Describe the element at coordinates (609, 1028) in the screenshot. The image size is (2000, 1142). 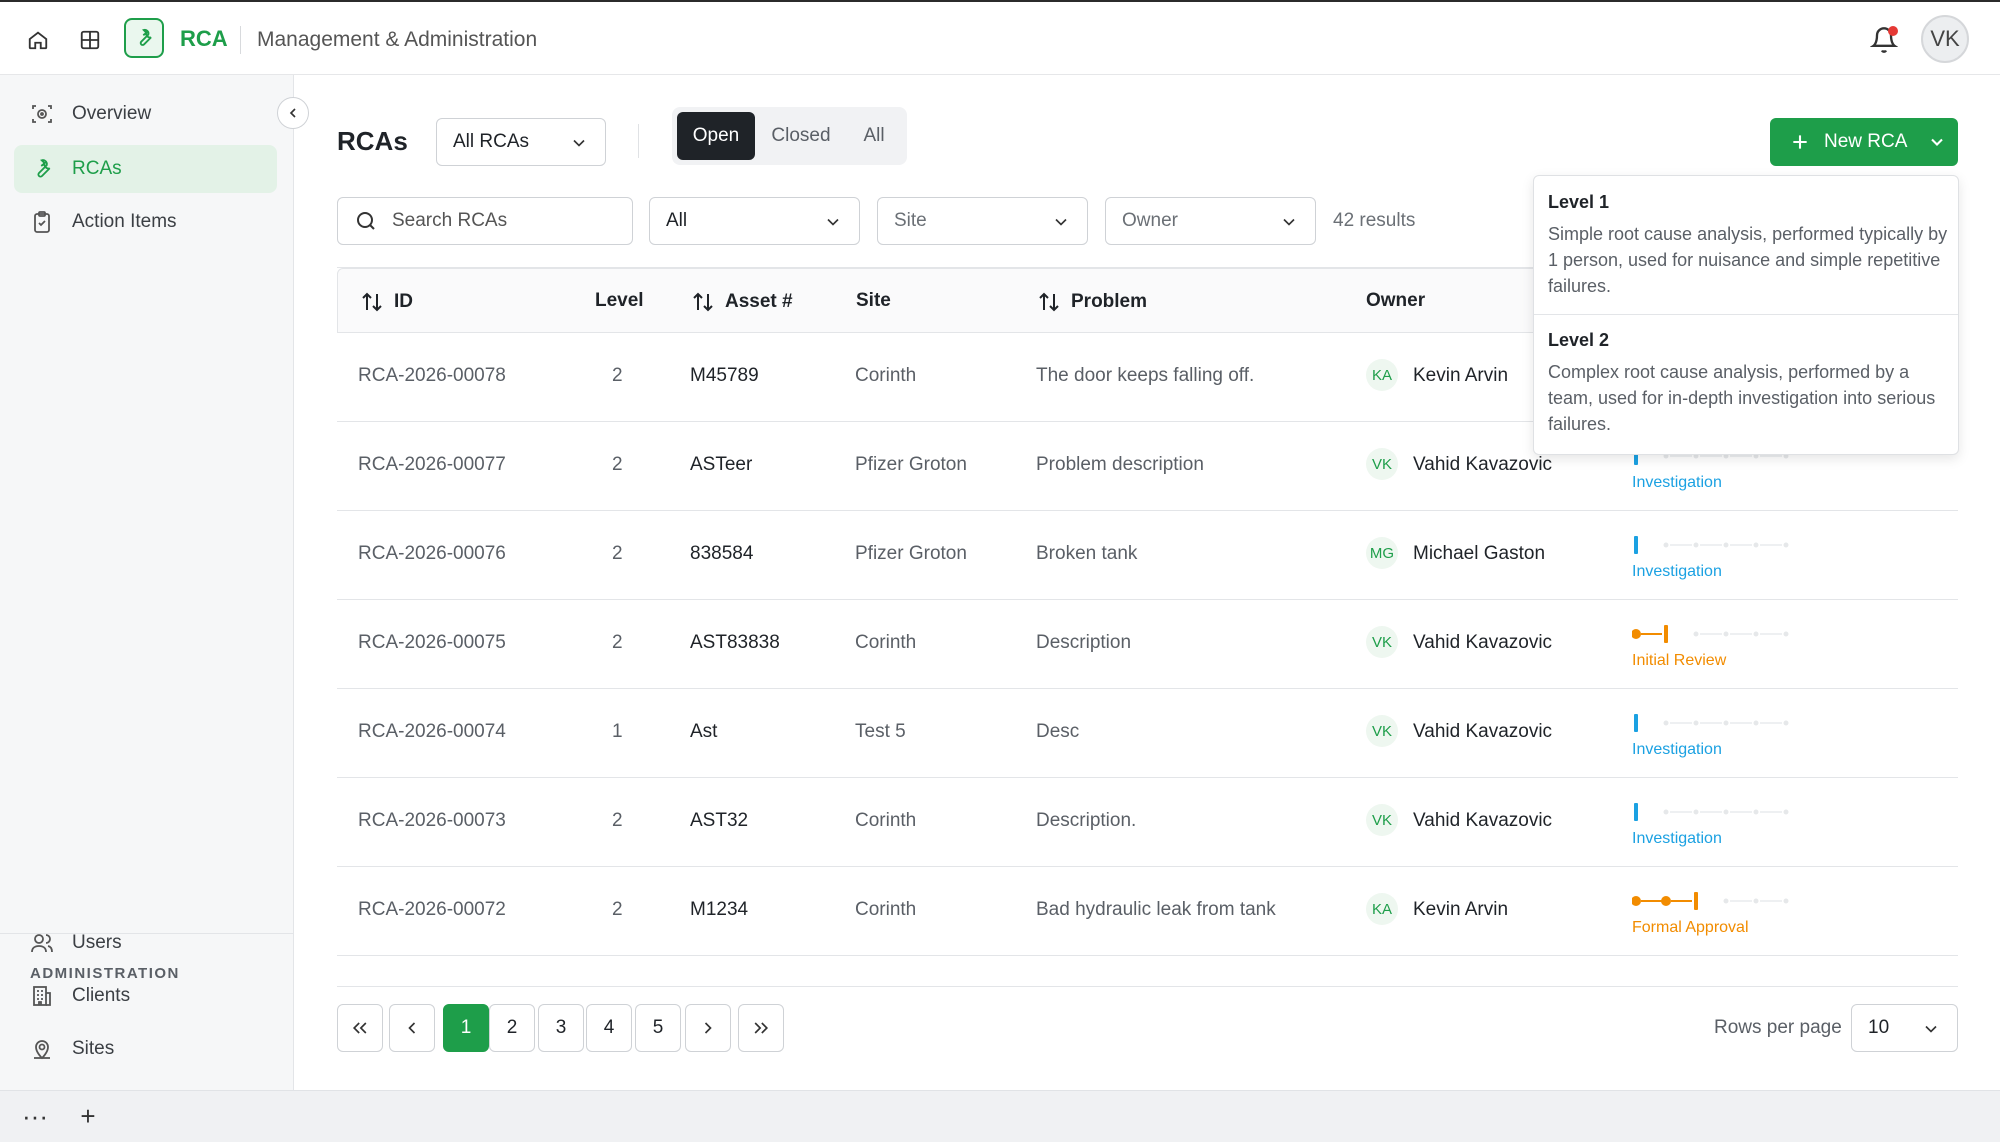
I see `page-button-4: 4` at that location.